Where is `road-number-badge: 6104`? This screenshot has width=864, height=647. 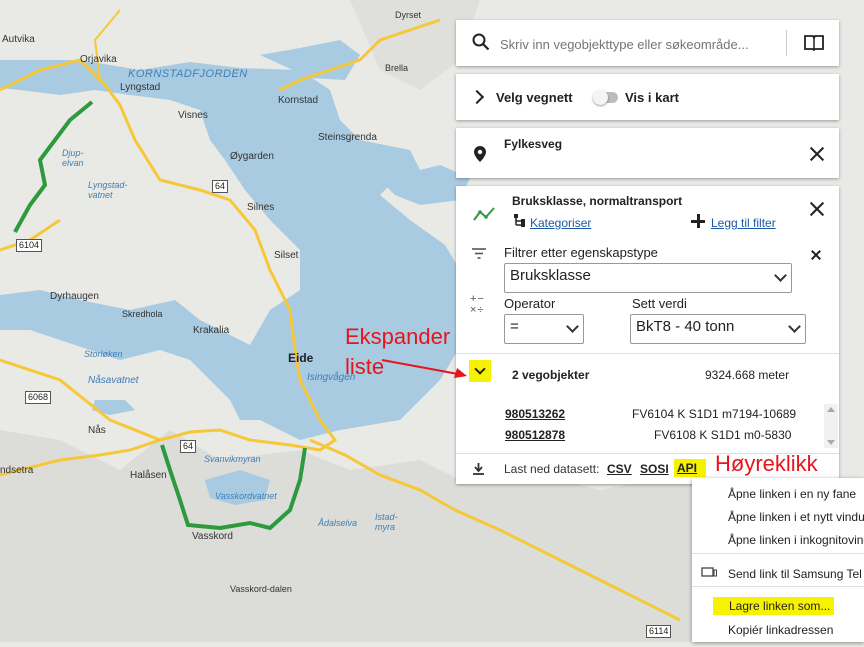
road-number-badge: 6104 is located at coordinates (29, 245).